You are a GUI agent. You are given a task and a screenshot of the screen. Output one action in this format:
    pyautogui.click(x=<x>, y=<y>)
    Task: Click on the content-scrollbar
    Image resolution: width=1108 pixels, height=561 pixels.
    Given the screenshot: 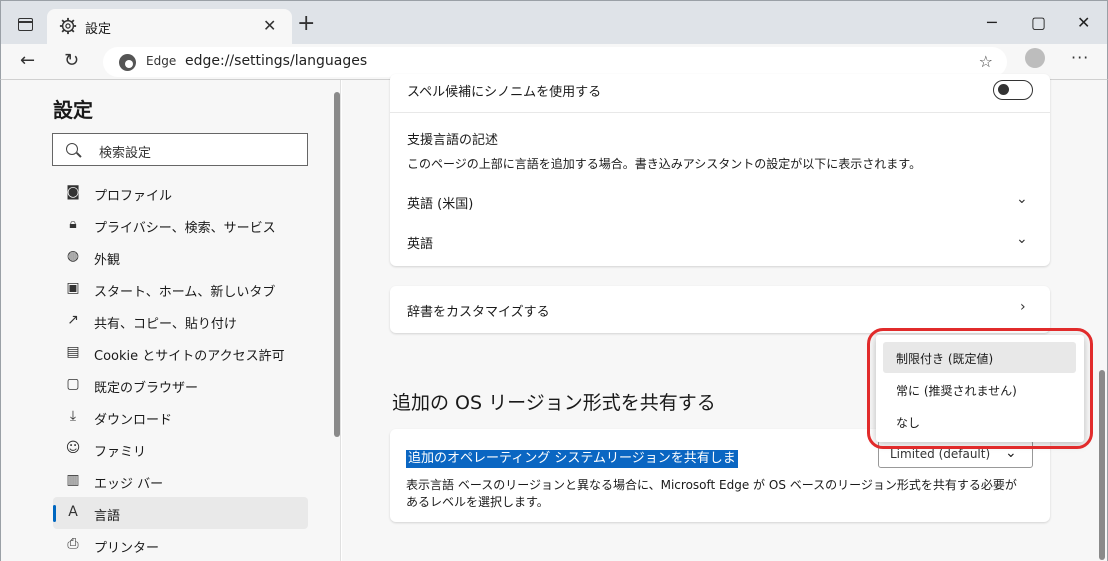 What is the action you would take?
    pyautogui.click(x=1102, y=465)
    